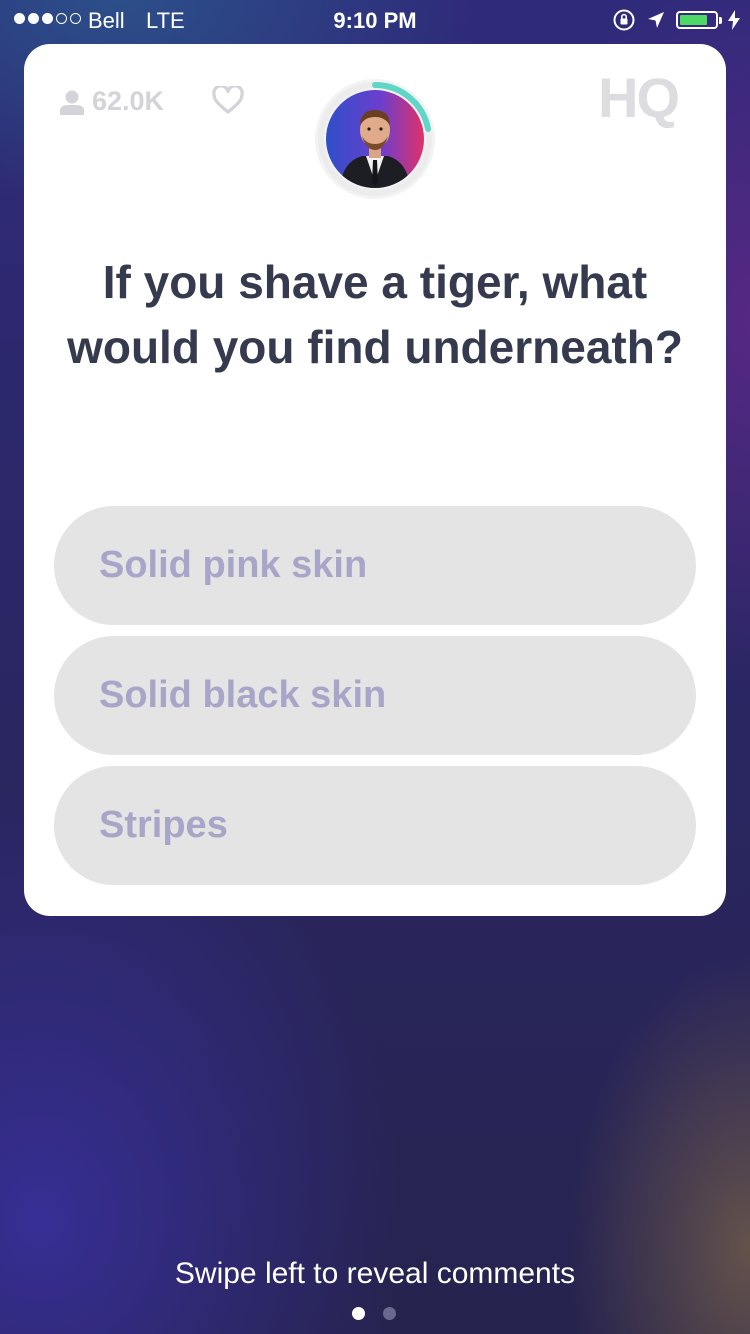  What do you see at coordinates (128, 101) in the screenshot?
I see `viewer-count-label: 62.0K` at bounding box center [128, 101].